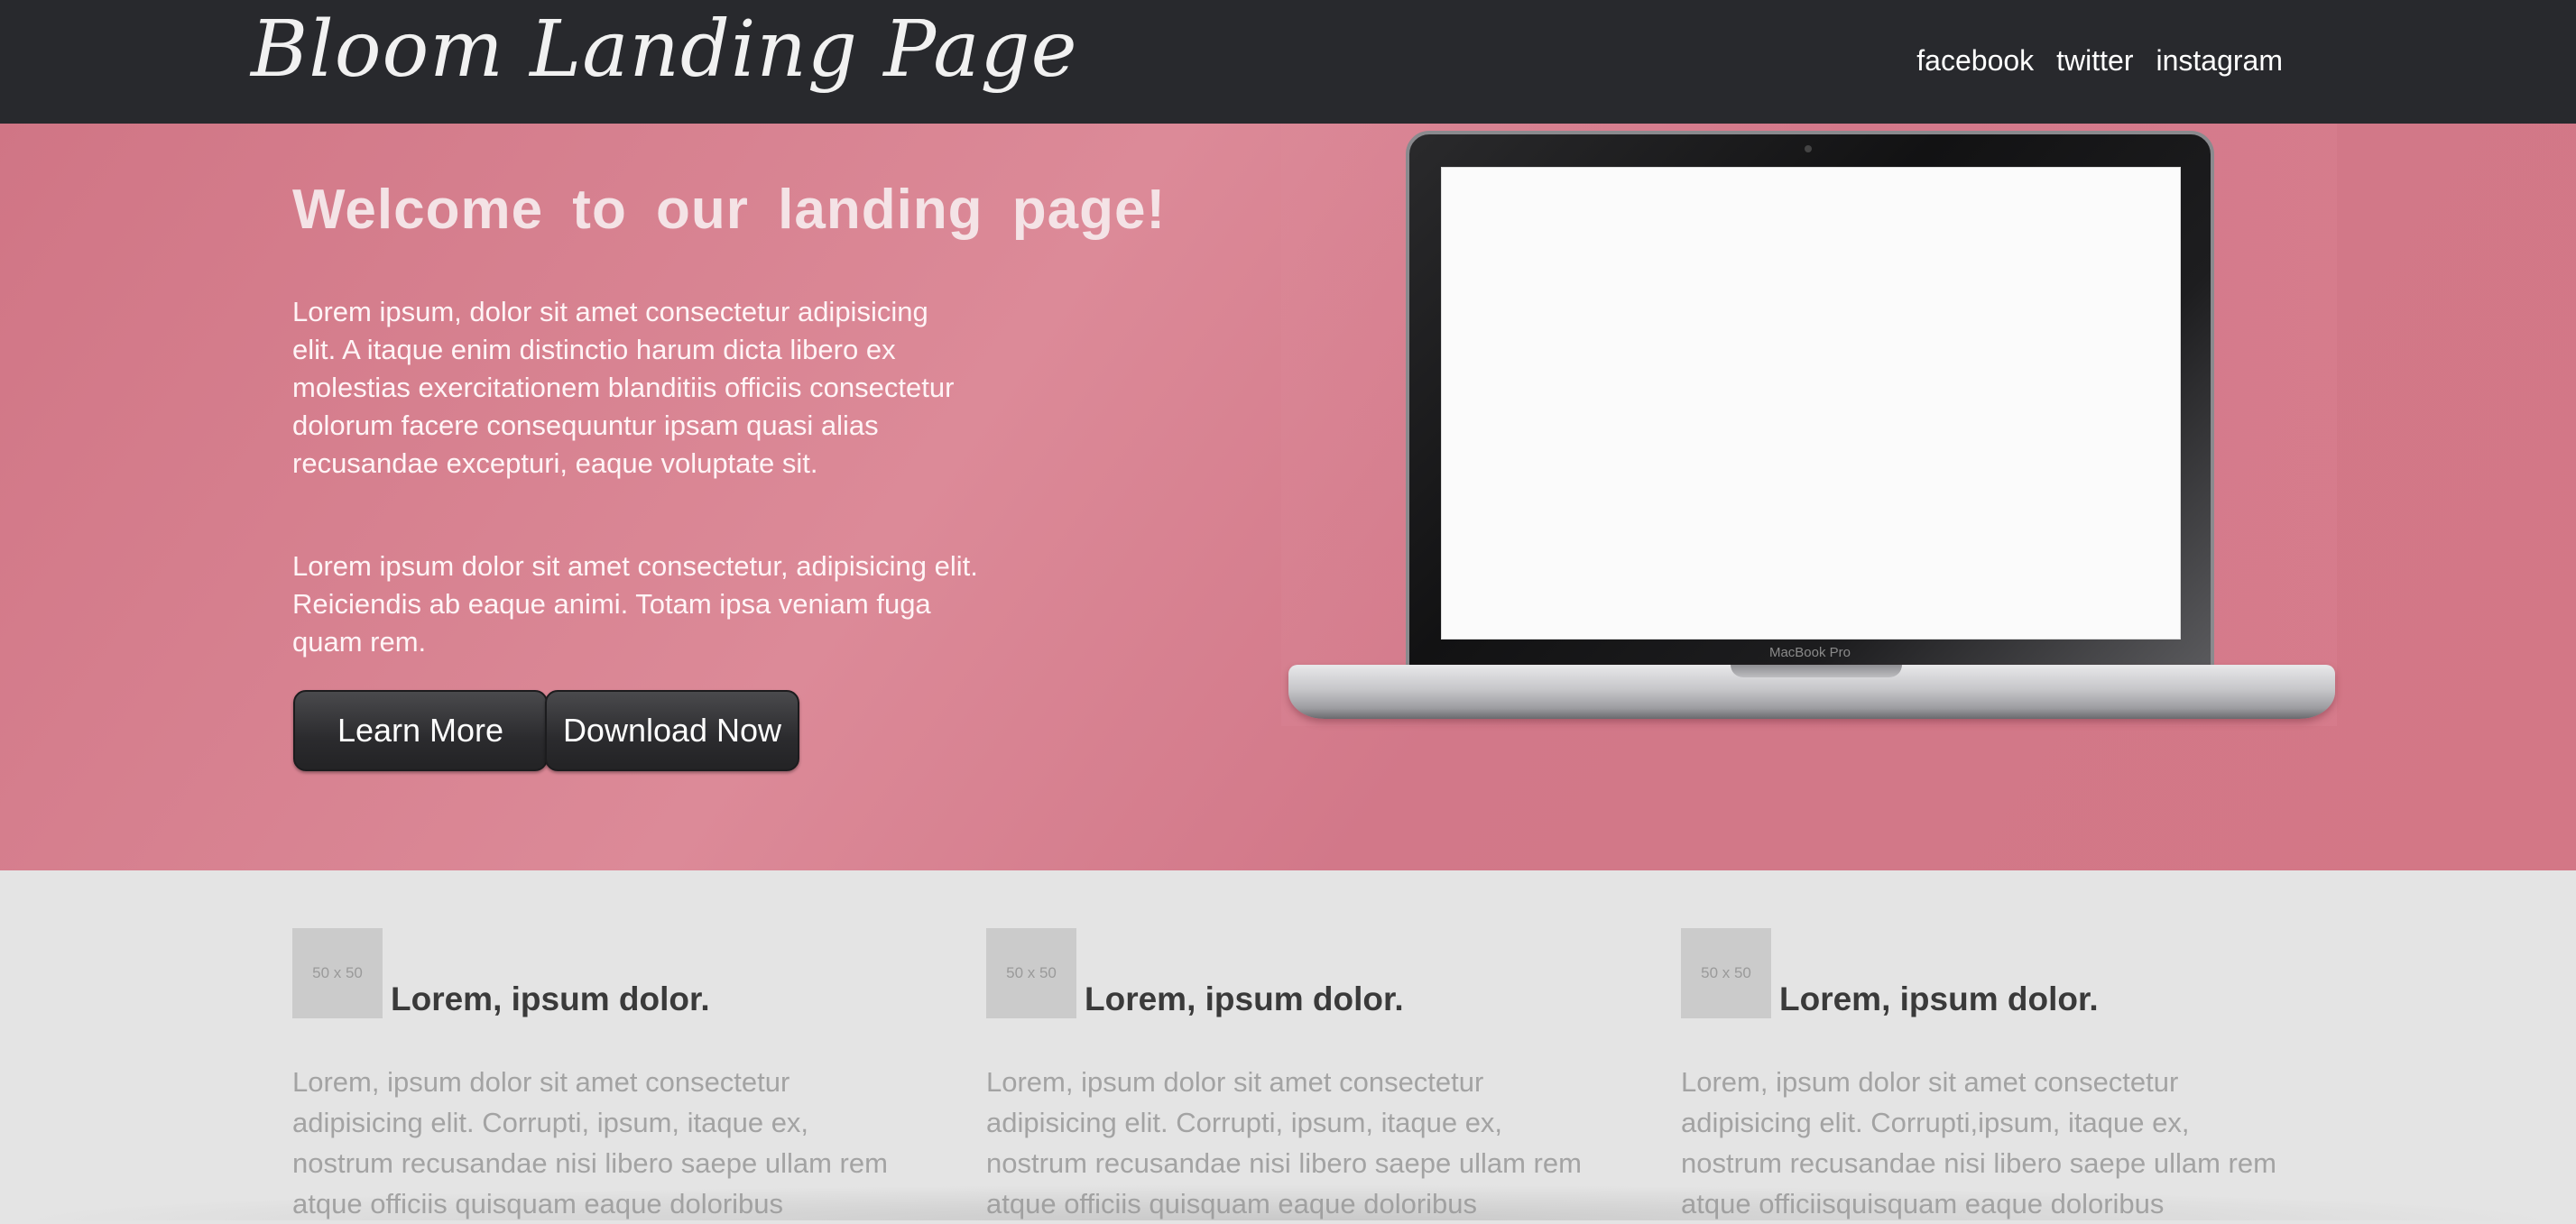  What do you see at coordinates (1808, 149) in the screenshot?
I see `laptop-camera` at bounding box center [1808, 149].